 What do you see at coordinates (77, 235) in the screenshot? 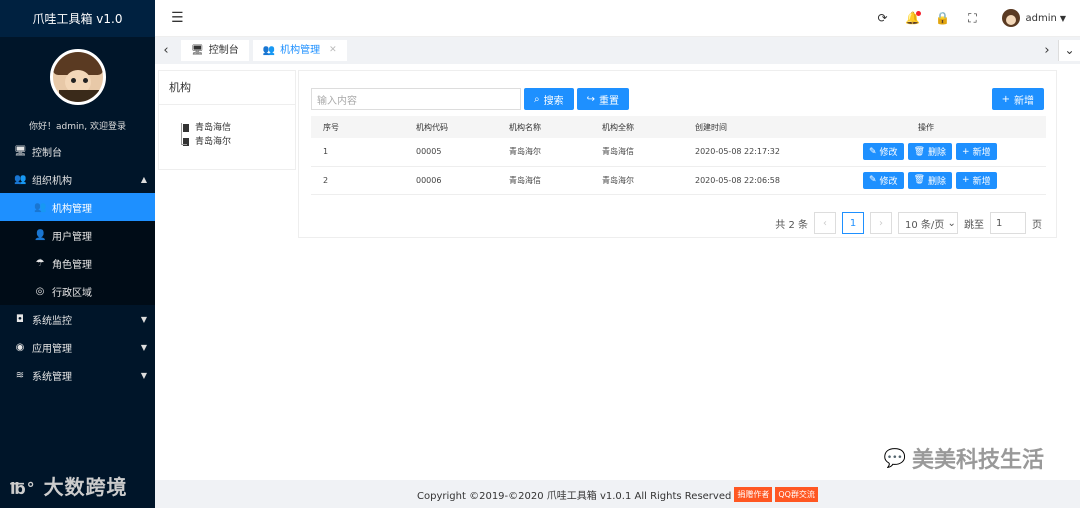
I see `sidebar-item: 👤 用户管理` at bounding box center [77, 235].